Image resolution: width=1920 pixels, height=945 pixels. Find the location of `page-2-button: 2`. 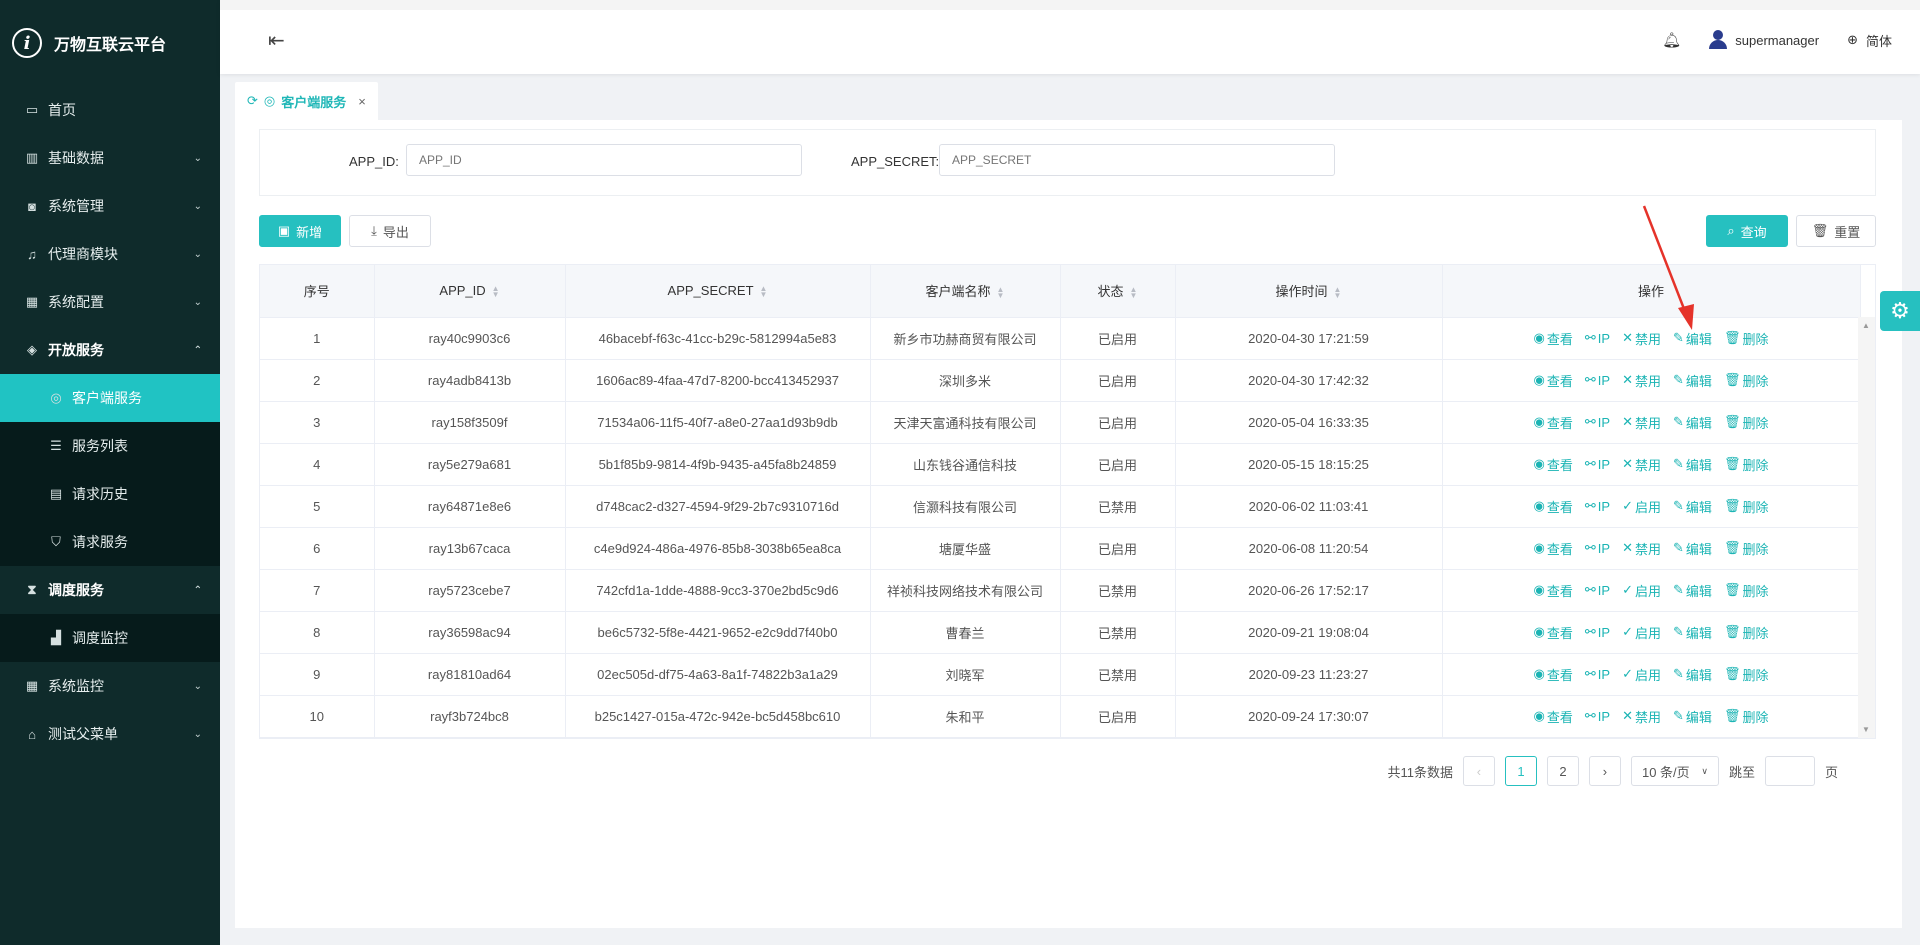

page-2-button: 2 is located at coordinates (1562, 771).